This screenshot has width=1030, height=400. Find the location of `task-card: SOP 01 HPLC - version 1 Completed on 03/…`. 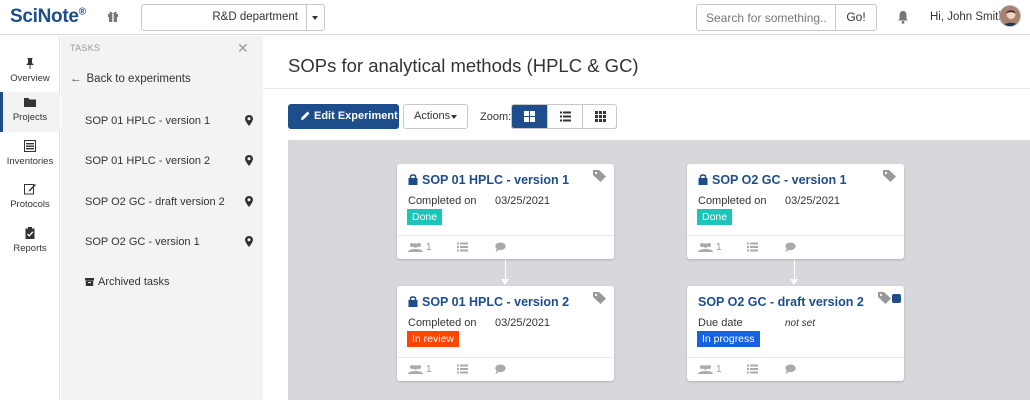

task-card: SOP 01 HPLC - version 1 Completed on 03/… is located at coordinates (505, 211).